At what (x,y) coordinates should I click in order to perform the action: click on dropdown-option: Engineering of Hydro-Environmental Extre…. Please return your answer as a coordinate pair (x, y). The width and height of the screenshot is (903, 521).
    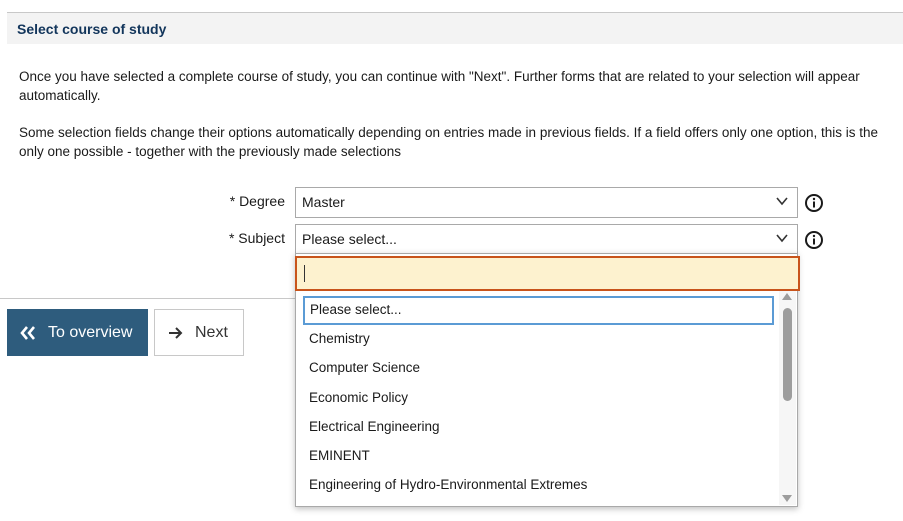
    Looking at the image, I should click on (538, 485).